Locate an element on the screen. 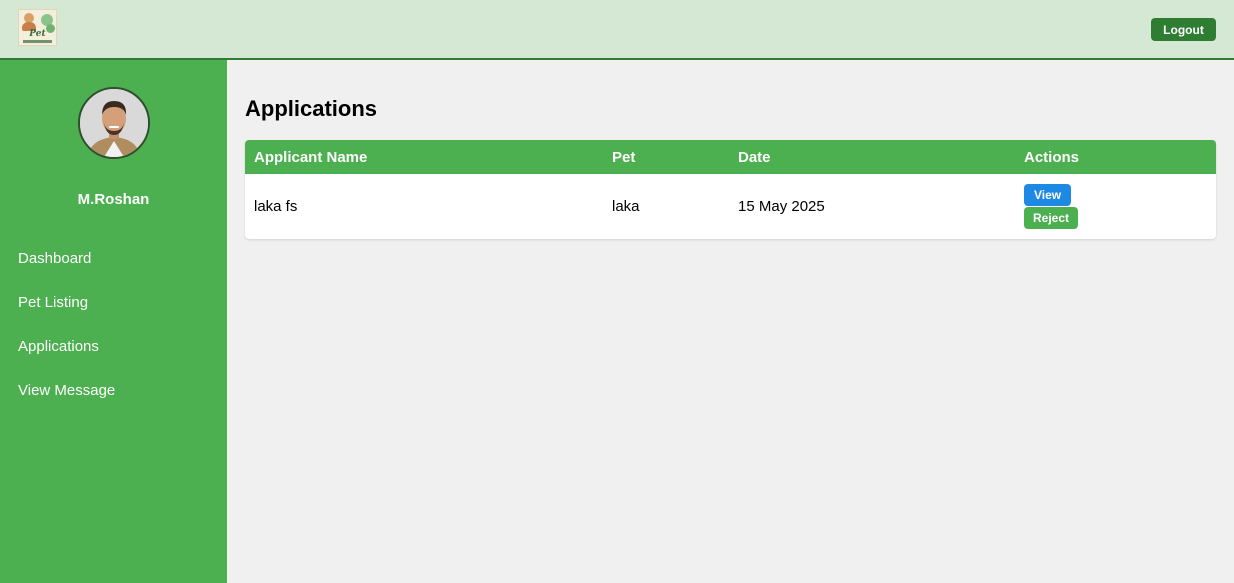  user-name: M.Roshan is located at coordinates (113, 199).